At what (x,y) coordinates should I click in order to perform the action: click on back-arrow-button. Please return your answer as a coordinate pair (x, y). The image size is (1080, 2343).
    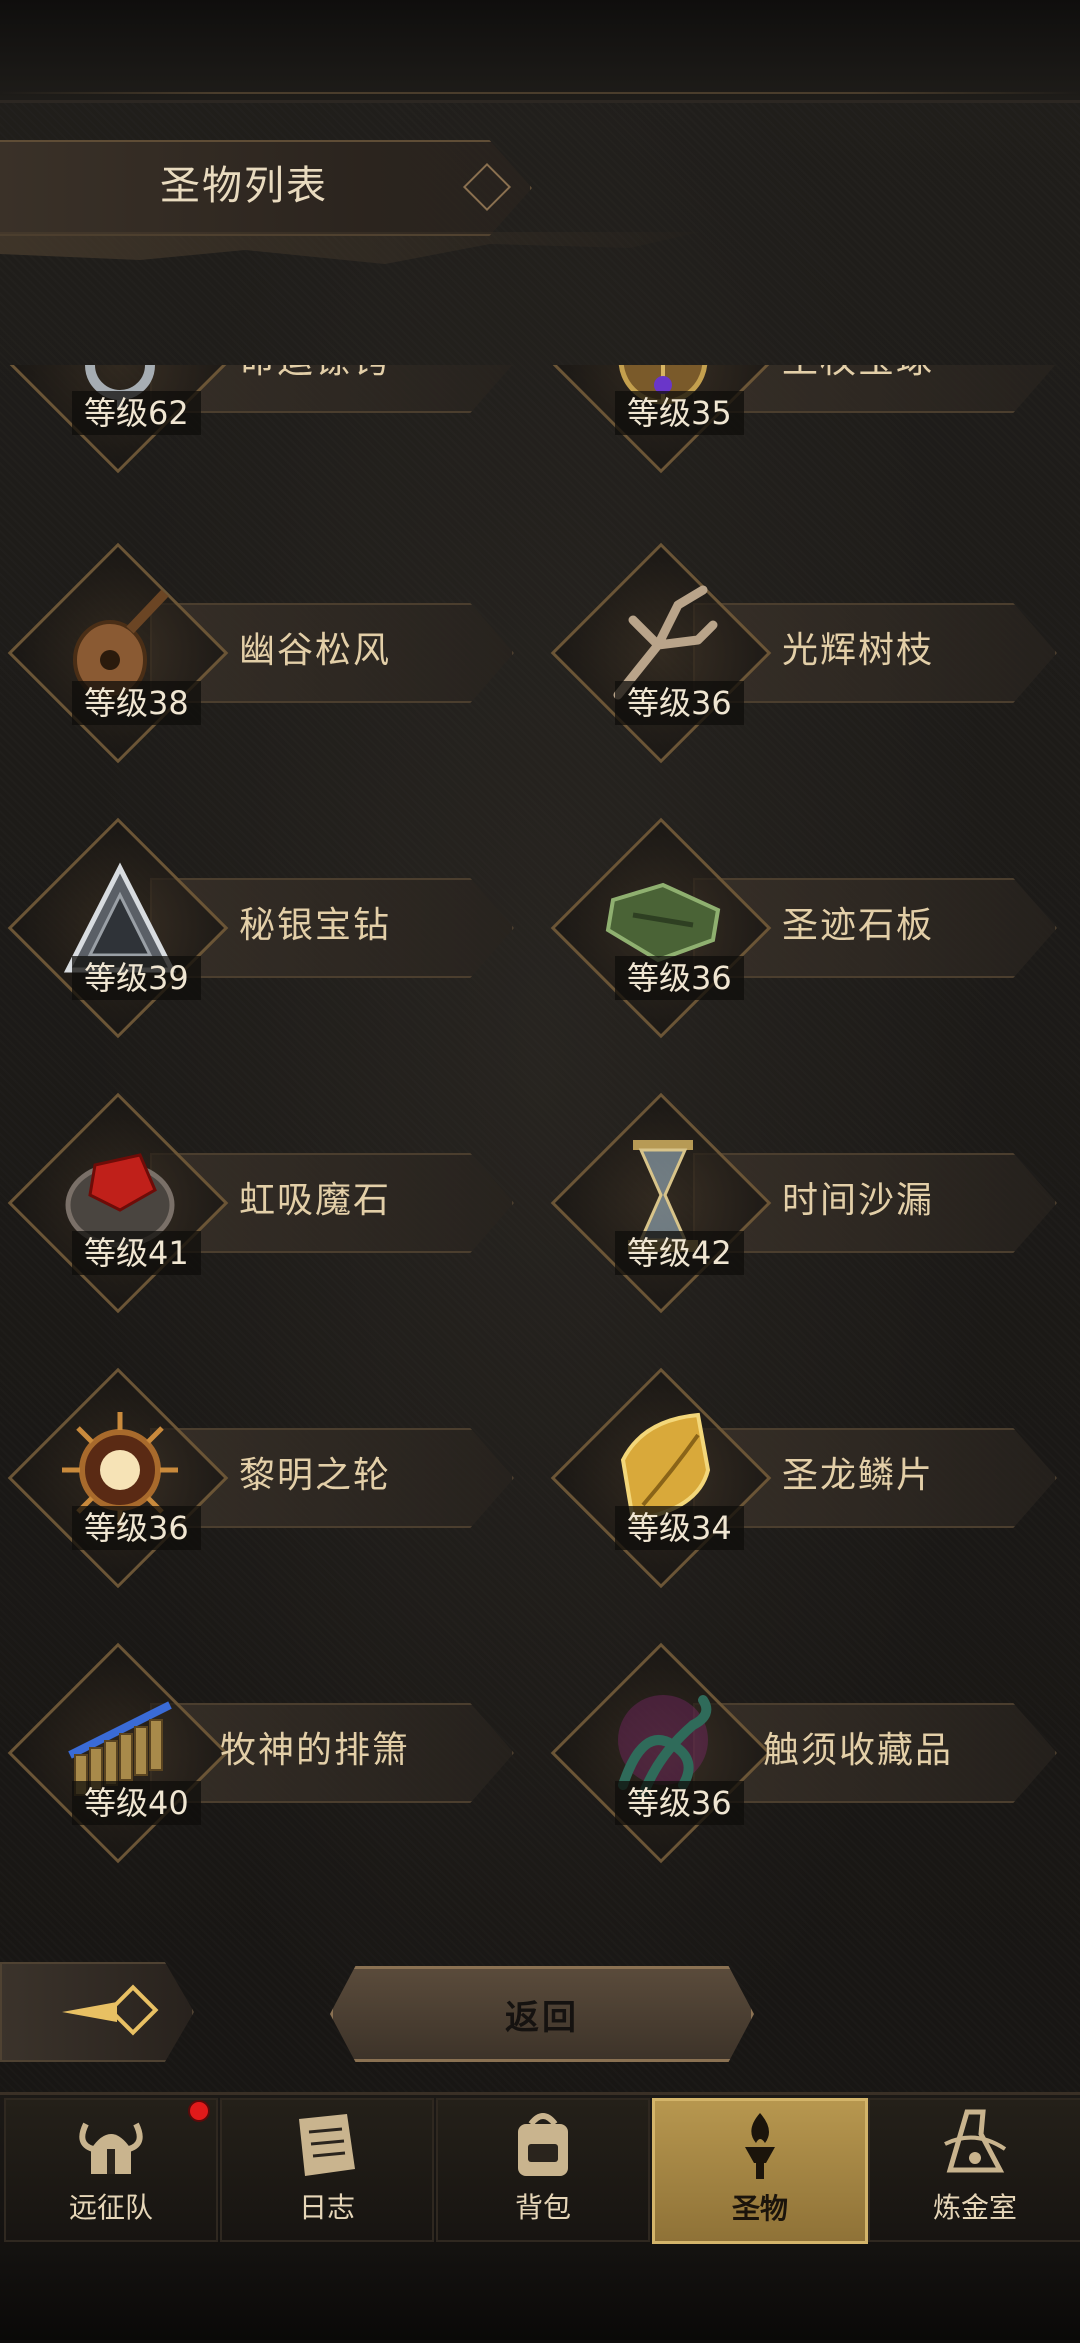
    Looking at the image, I should click on (97, 2012).